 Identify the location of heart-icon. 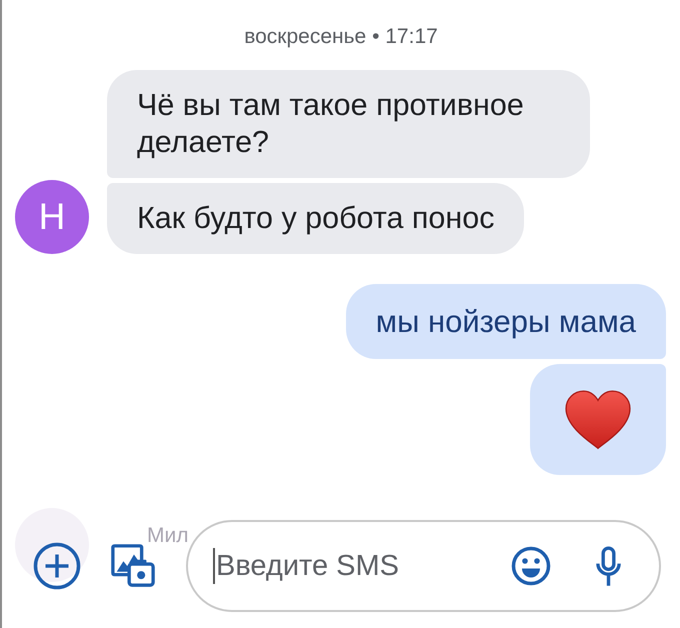
(598, 420).